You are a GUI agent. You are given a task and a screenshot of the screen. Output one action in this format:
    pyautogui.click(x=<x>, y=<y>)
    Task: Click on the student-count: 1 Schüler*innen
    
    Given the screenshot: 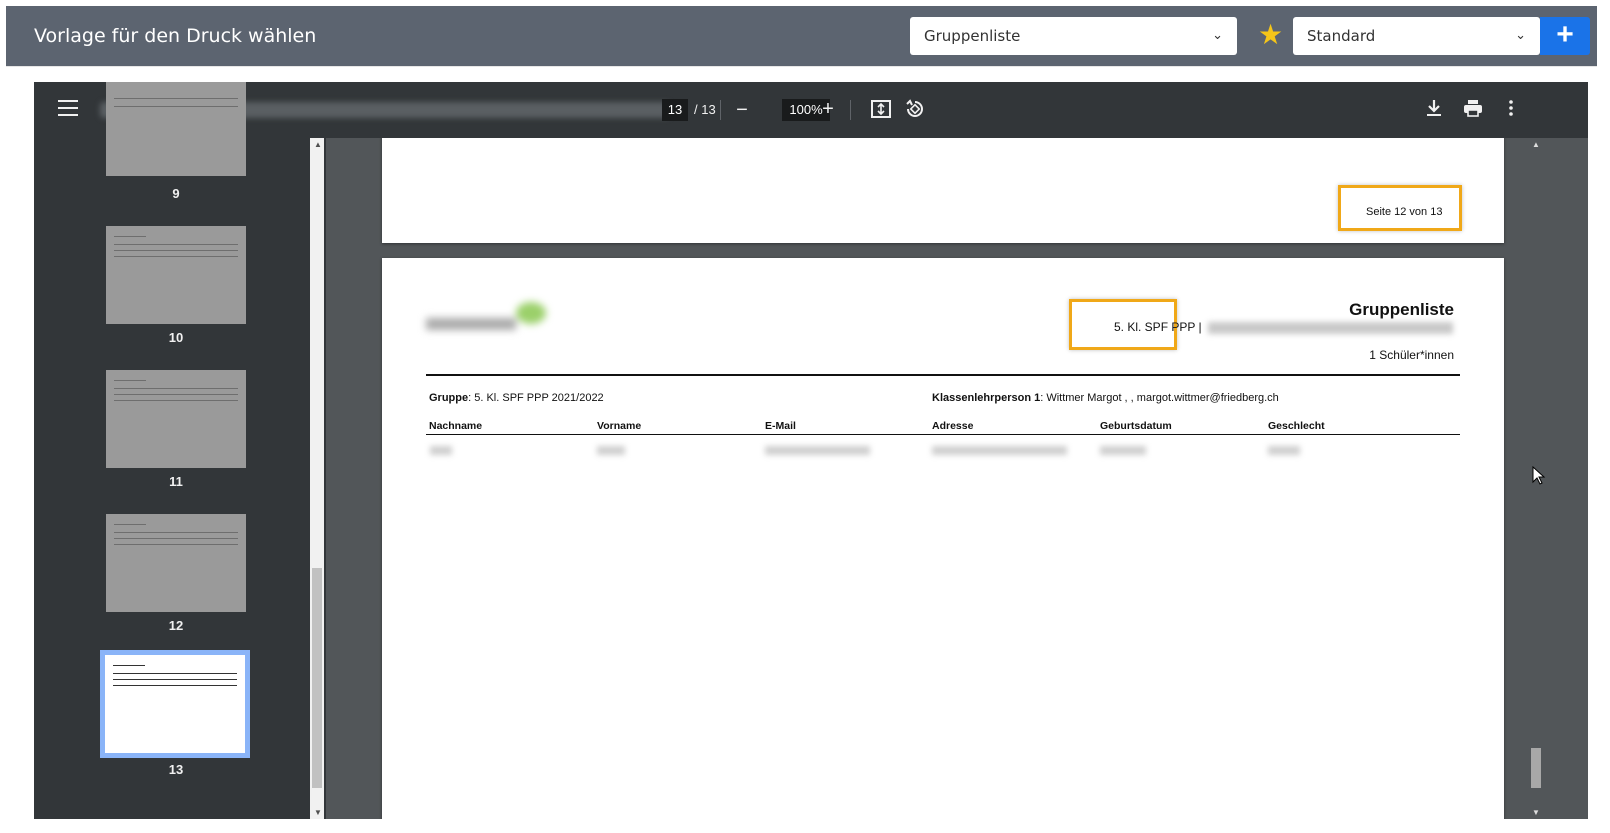 What is the action you would take?
    pyautogui.click(x=1411, y=355)
    